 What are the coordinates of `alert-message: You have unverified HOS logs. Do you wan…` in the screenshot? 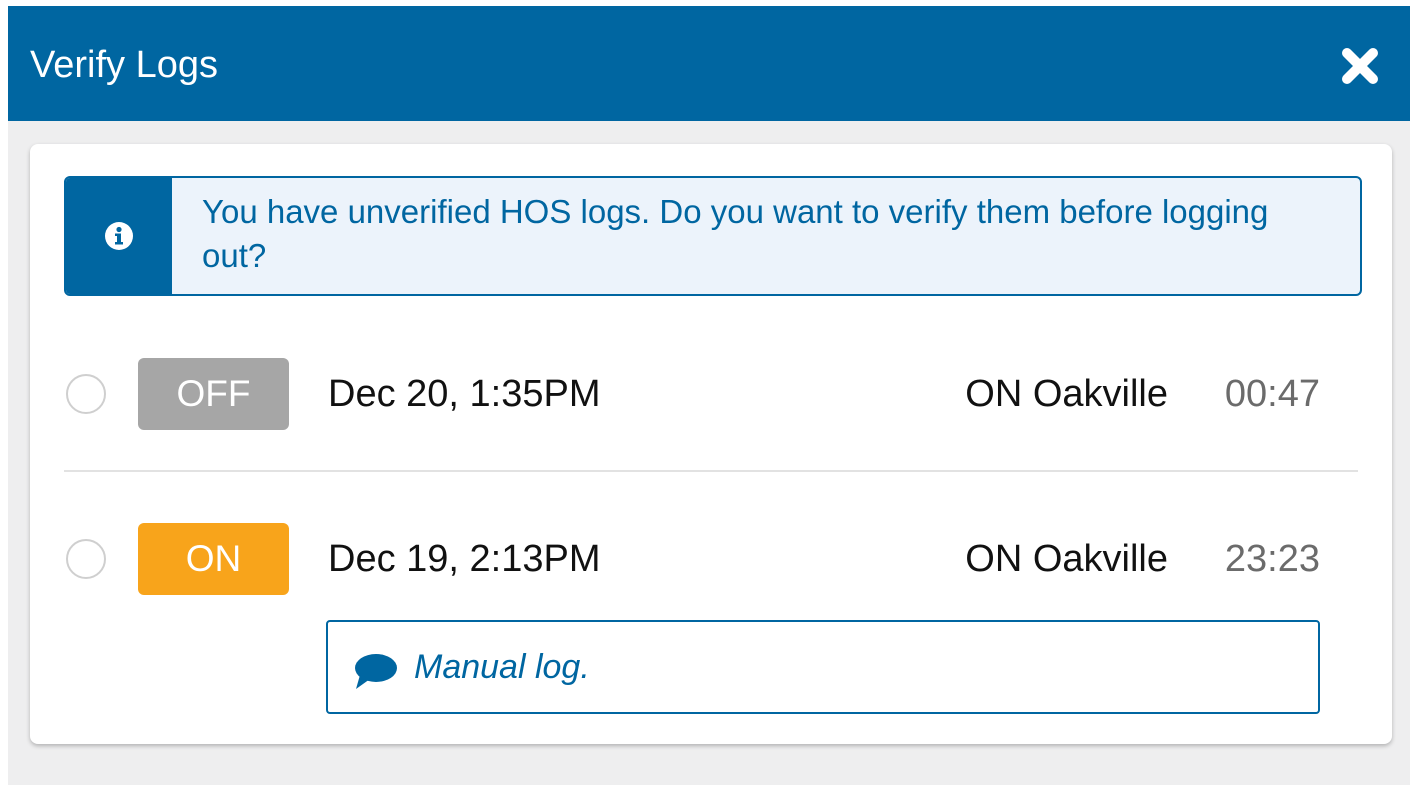 It's located at (735, 233).